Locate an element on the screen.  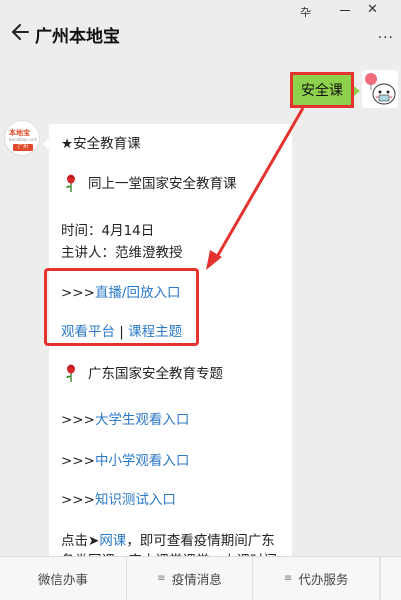
click-prefix: 点击➤ is located at coordinates (80, 541).